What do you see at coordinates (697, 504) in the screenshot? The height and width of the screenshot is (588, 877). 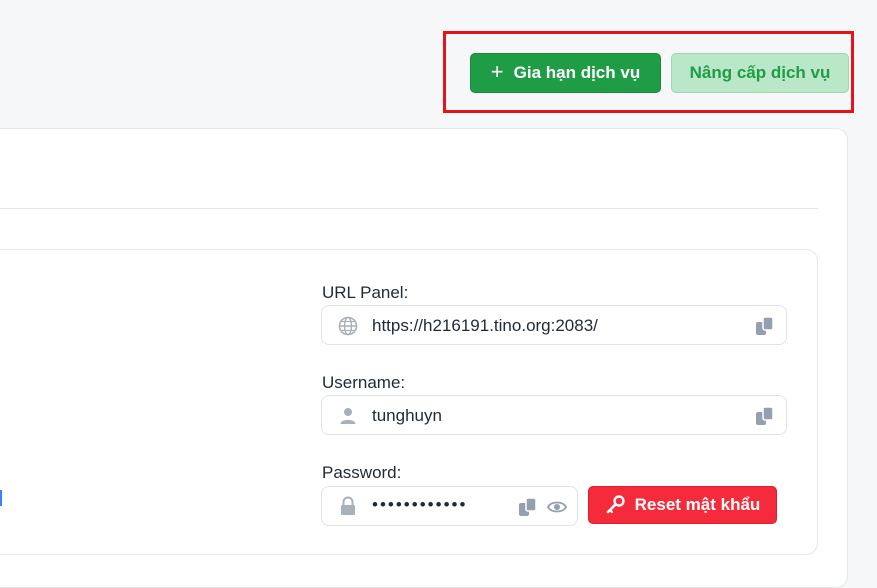 I see `reset-password-label: Reset mật khẩu` at bounding box center [697, 504].